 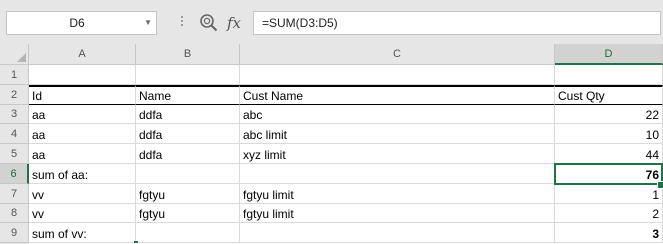 I want to click on row-header-5: 5, so click(x=14, y=154).